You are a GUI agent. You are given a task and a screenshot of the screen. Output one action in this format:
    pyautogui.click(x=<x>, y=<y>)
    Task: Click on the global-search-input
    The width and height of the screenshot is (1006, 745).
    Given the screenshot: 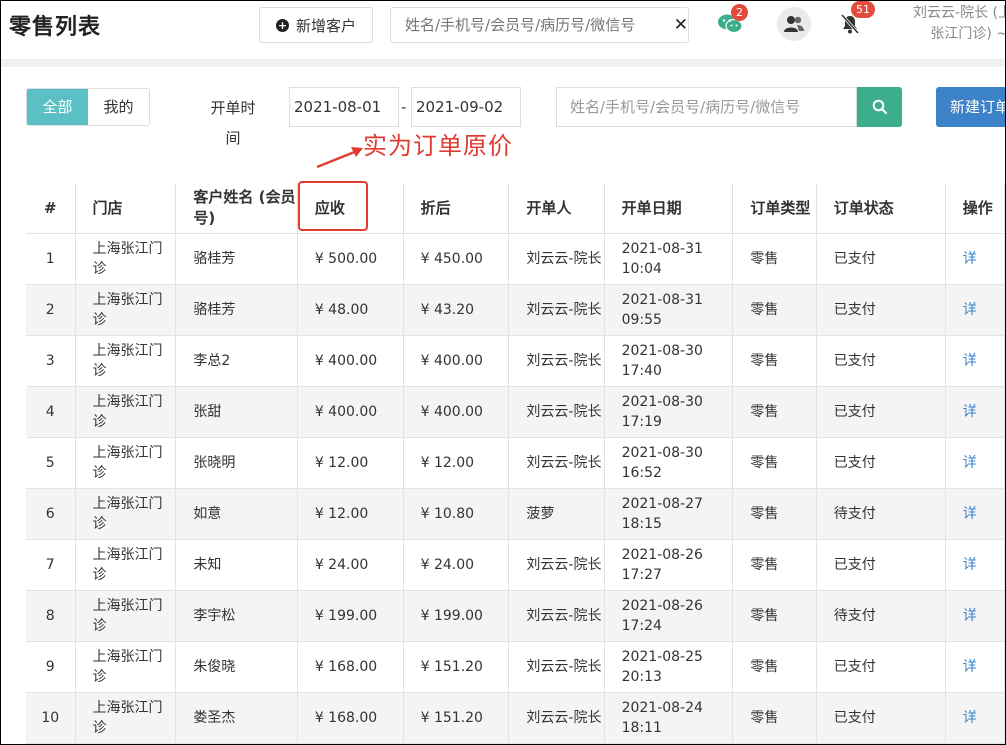 What is the action you would take?
    pyautogui.click(x=535, y=25)
    